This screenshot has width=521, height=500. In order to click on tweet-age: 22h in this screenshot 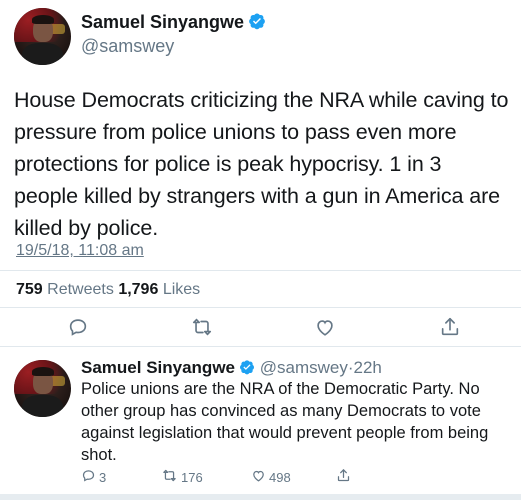, I will do `click(368, 367)`.